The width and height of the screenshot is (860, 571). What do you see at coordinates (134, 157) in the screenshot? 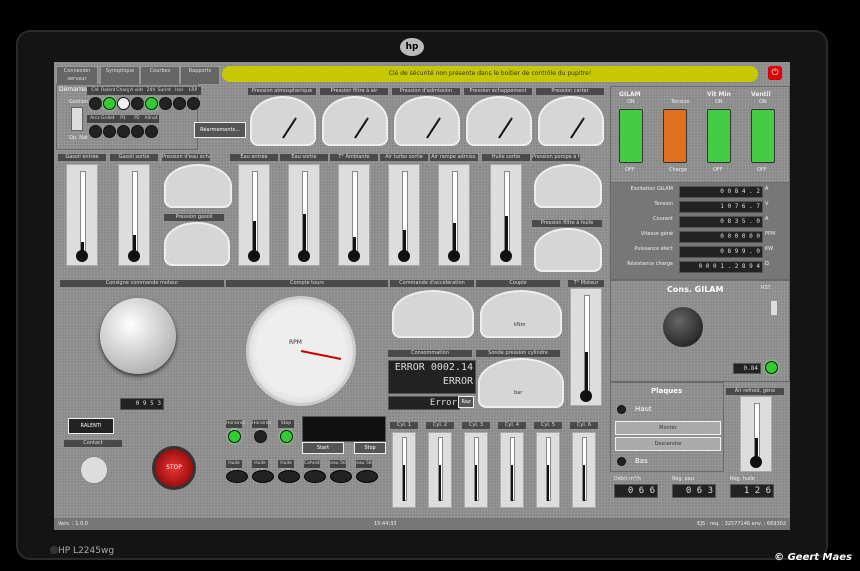
I see `thermo-header-1: Gasoil sortie` at bounding box center [134, 157].